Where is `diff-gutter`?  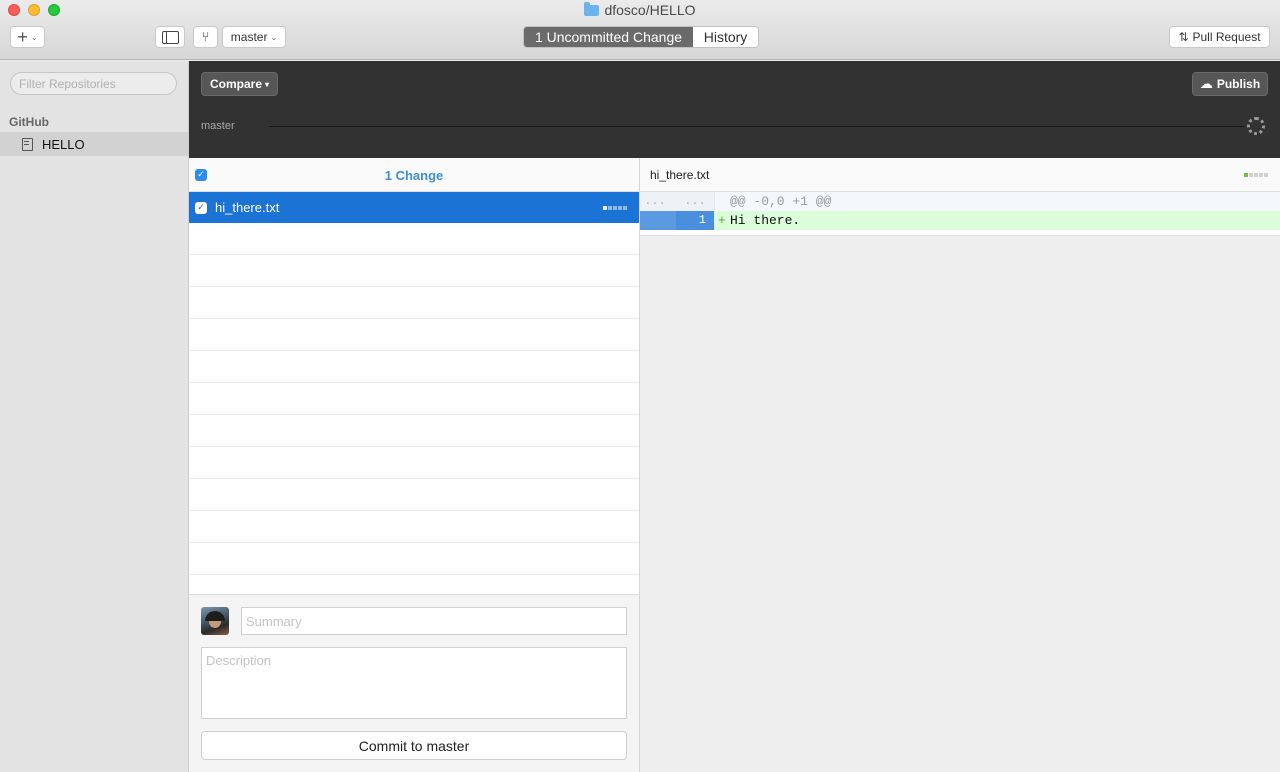 diff-gutter is located at coordinates (714, 211).